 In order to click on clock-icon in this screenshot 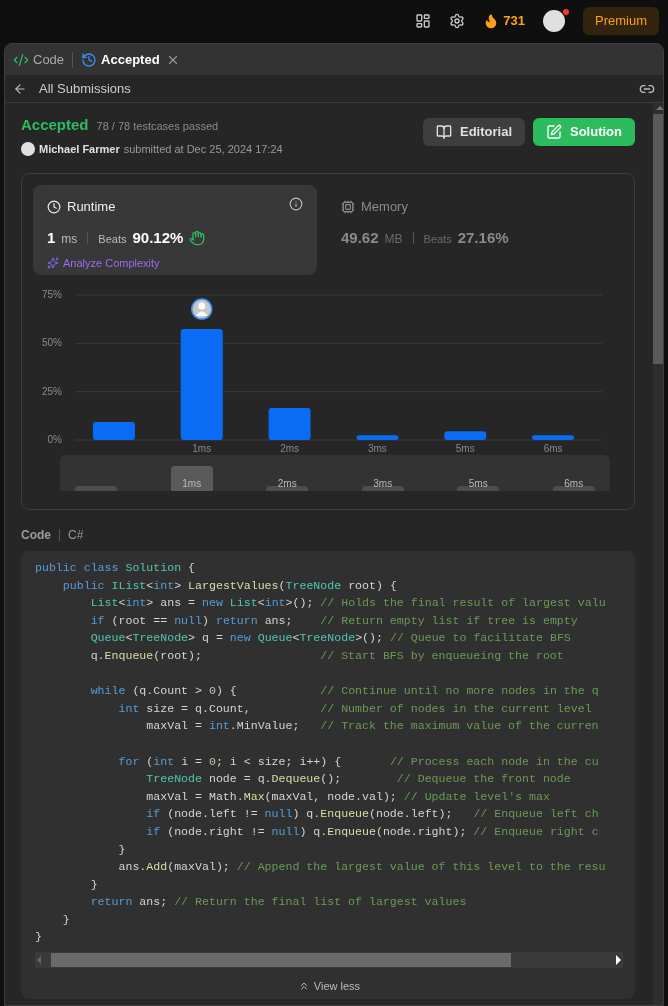, I will do `click(54, 206)`.